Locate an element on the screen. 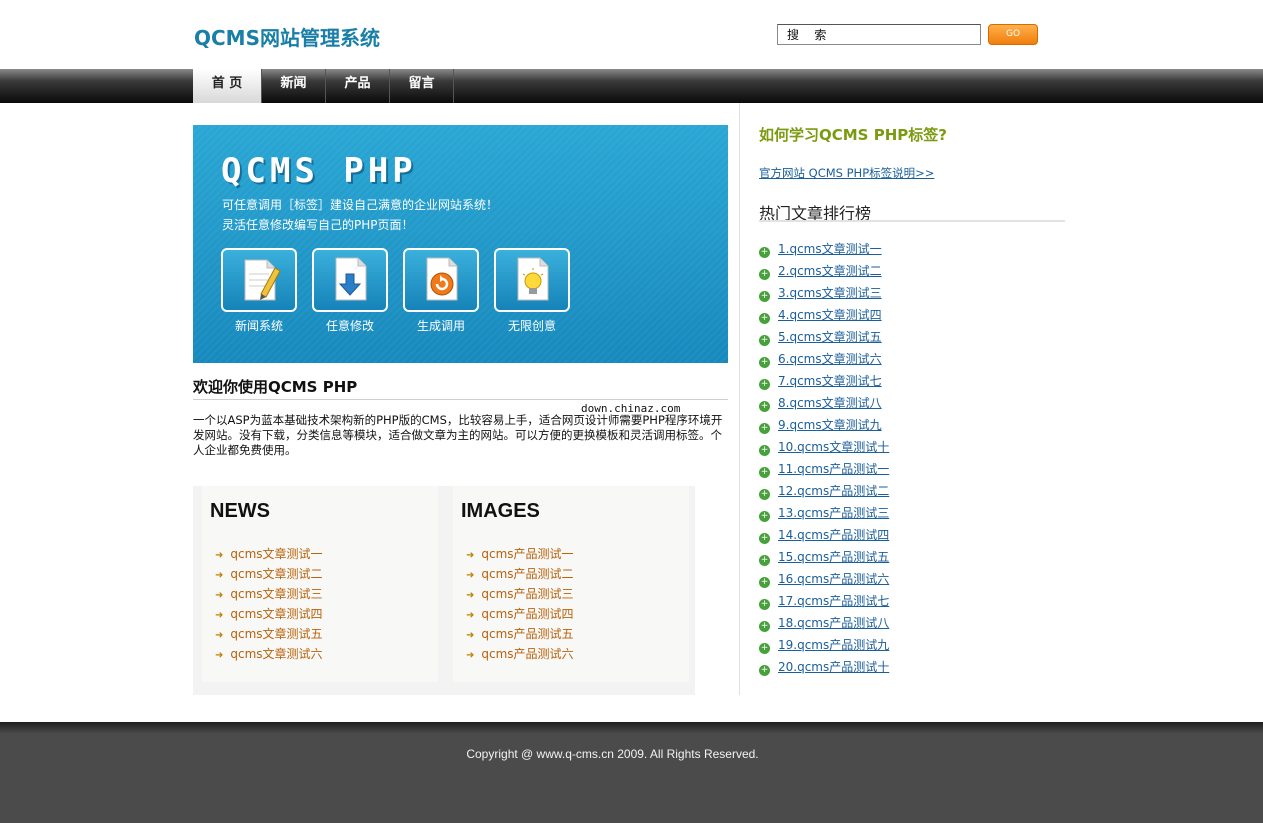  news-title: NEWS is located at coordinates (240, 511).